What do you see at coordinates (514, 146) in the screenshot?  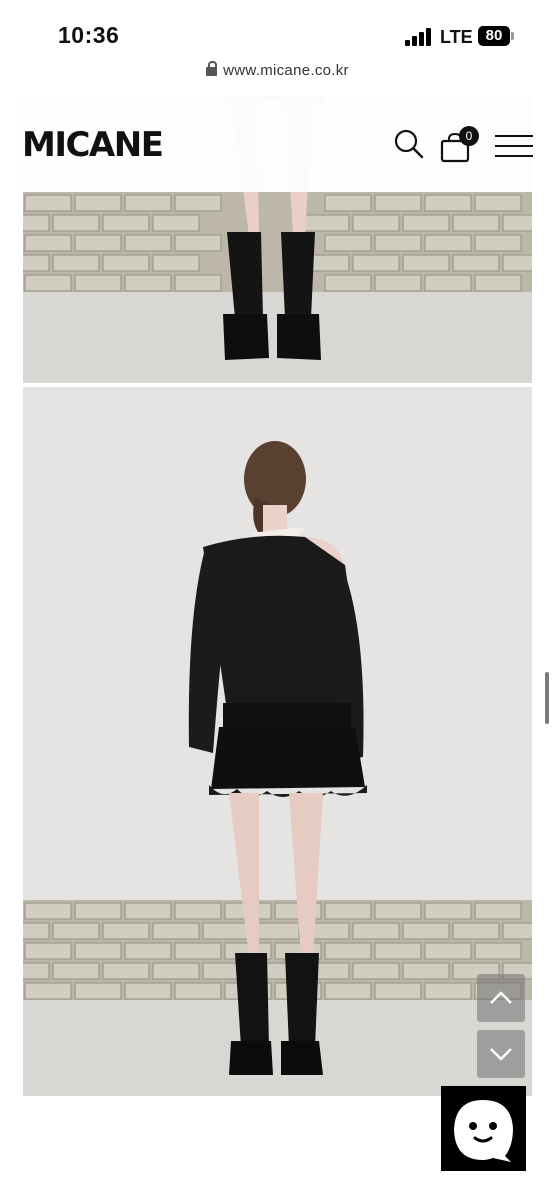 I see `hamburger-menu-icon` at bounding box center [514, 146].